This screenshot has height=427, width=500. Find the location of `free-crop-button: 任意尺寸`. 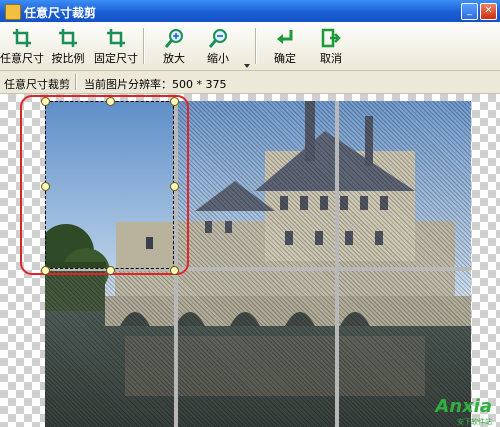

free-crop-button: 任意尺寸 is located at coordinates (23, 46).